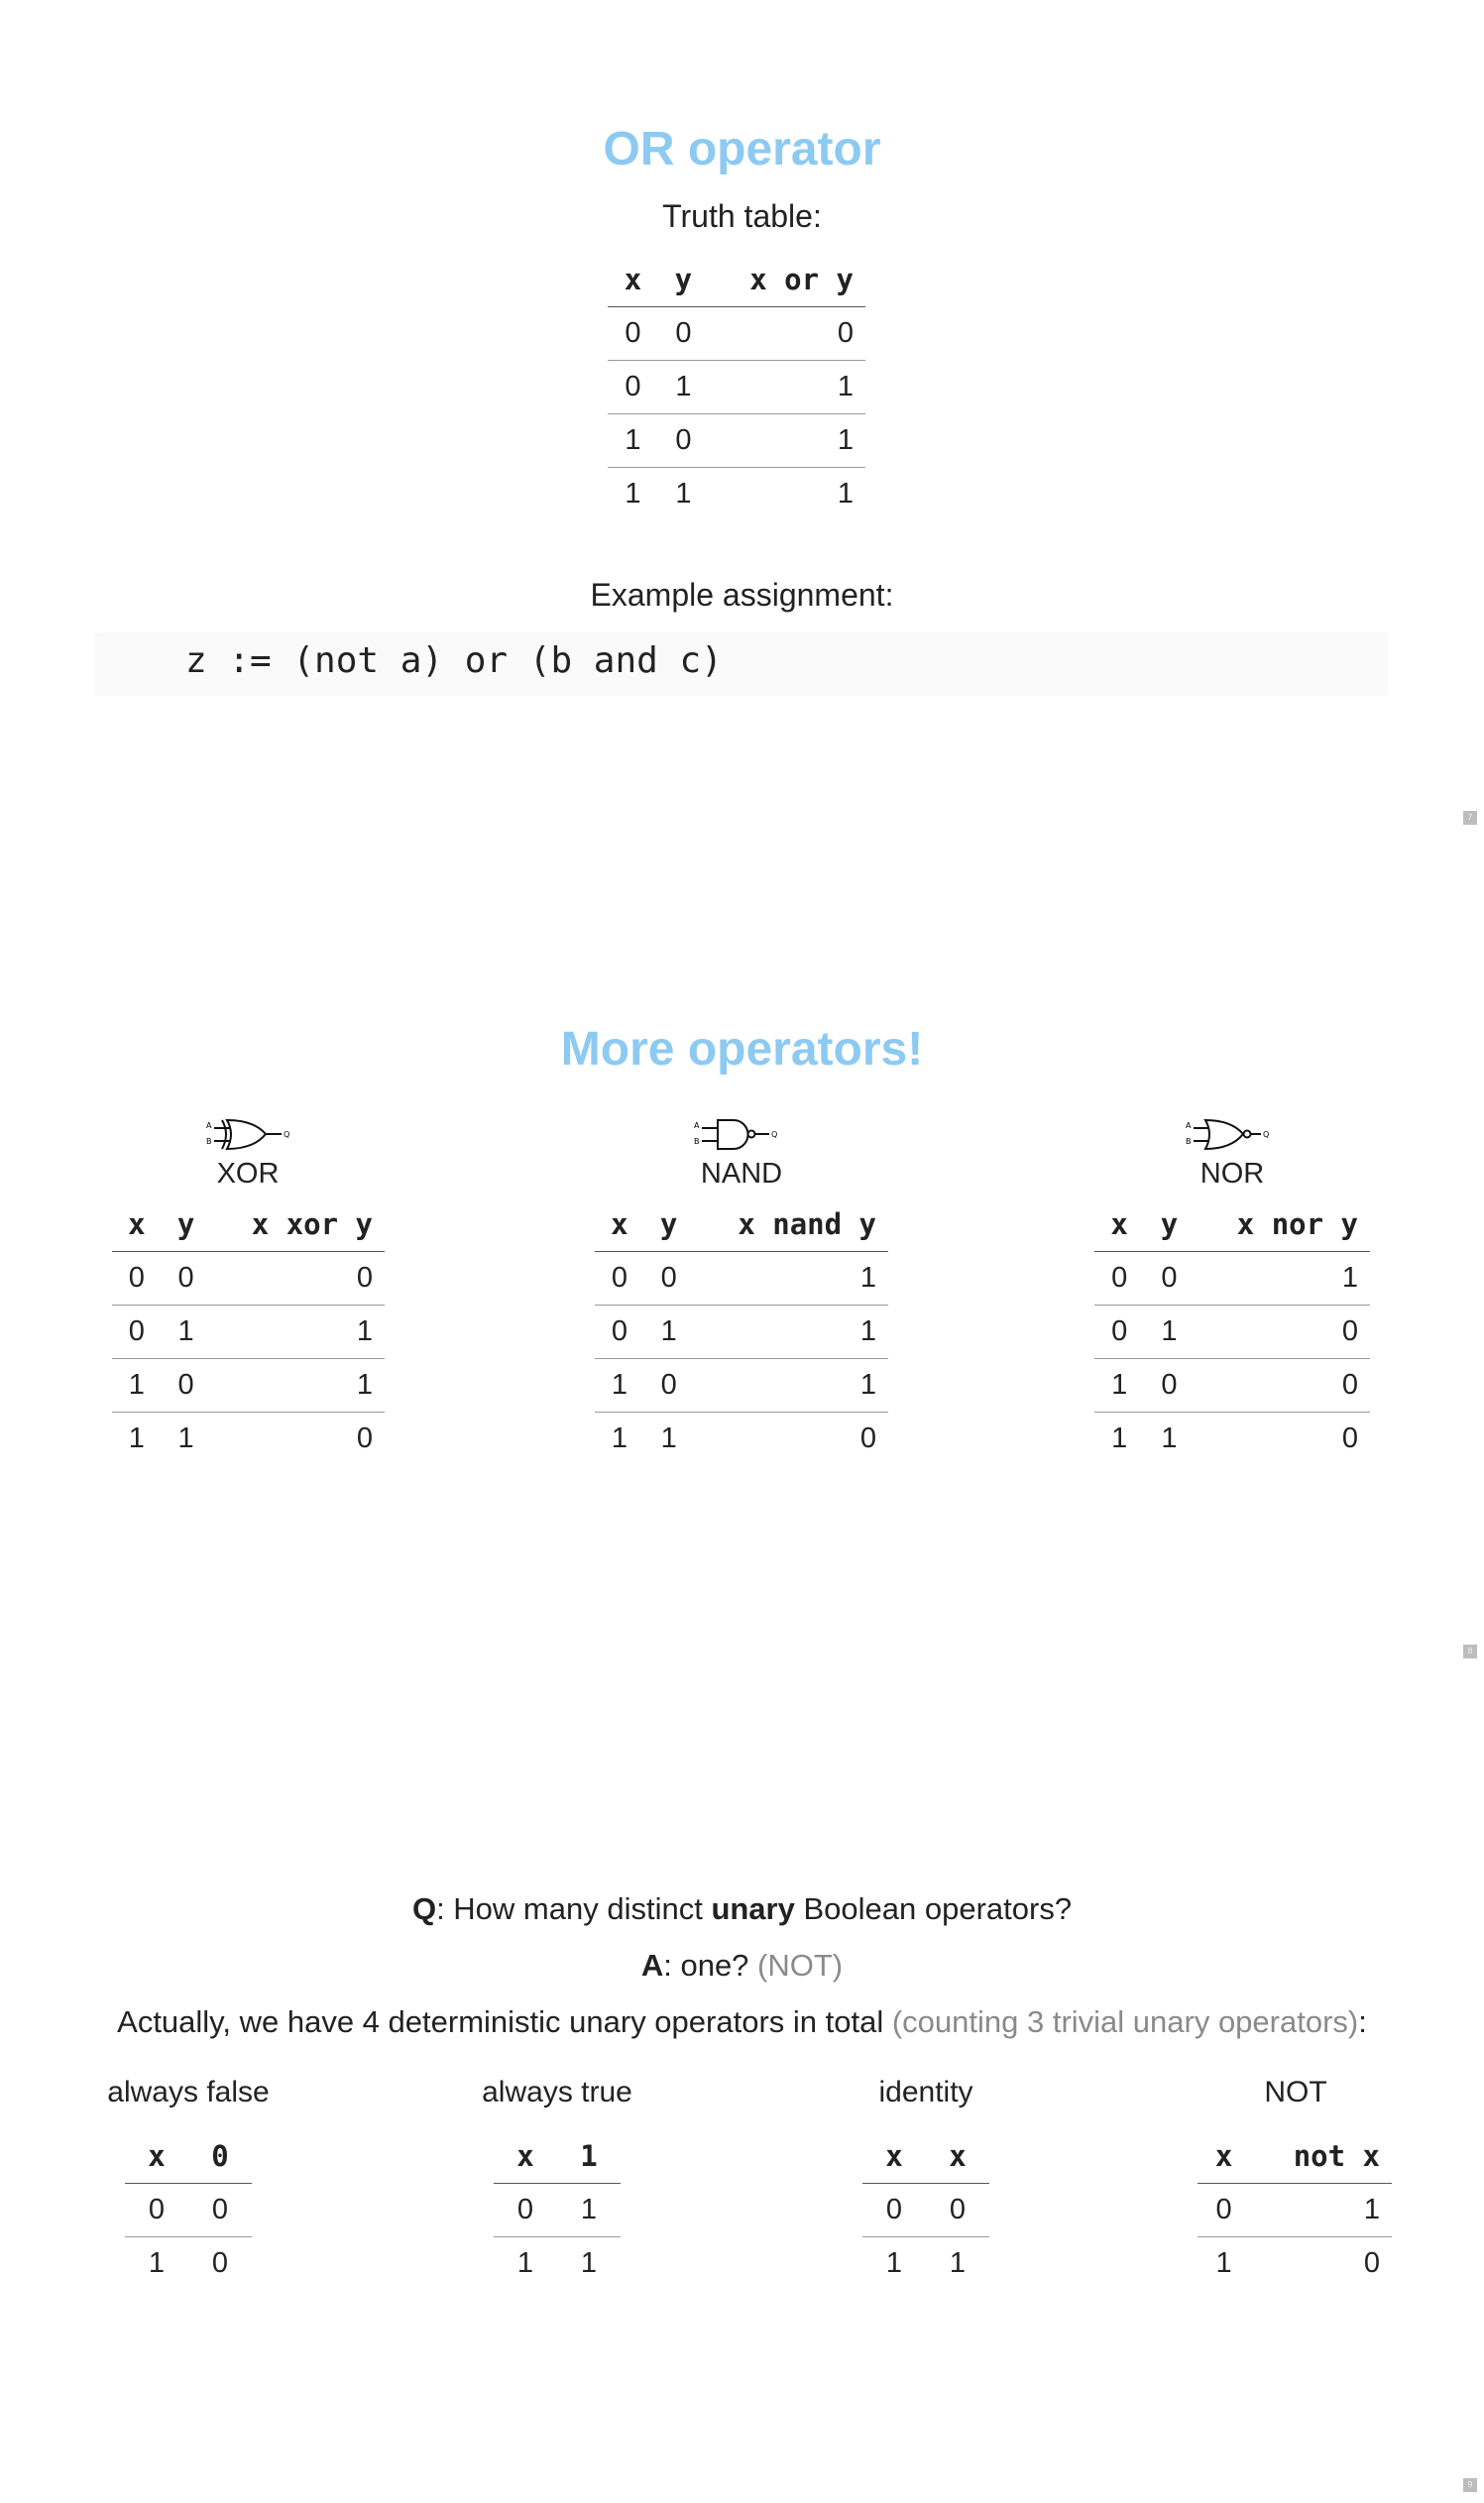  I want to click on table-row: 0 1 1, so click(736, 387).